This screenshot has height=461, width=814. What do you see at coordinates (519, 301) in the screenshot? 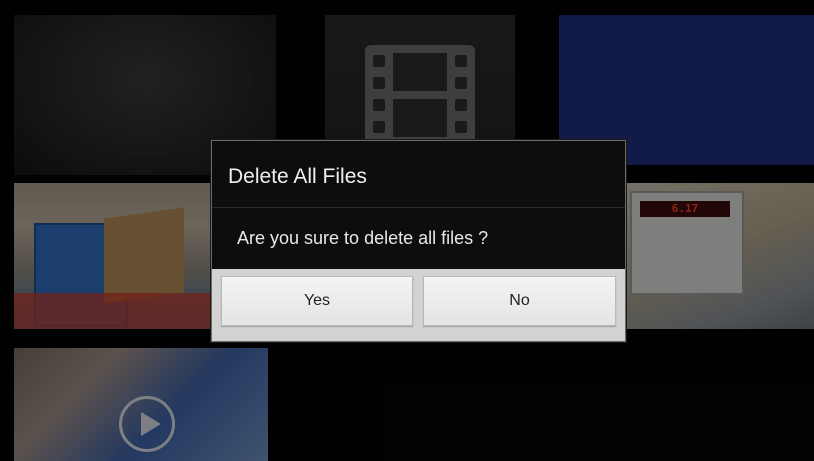
I see `no-button: No` at bounding box center [519, 301].